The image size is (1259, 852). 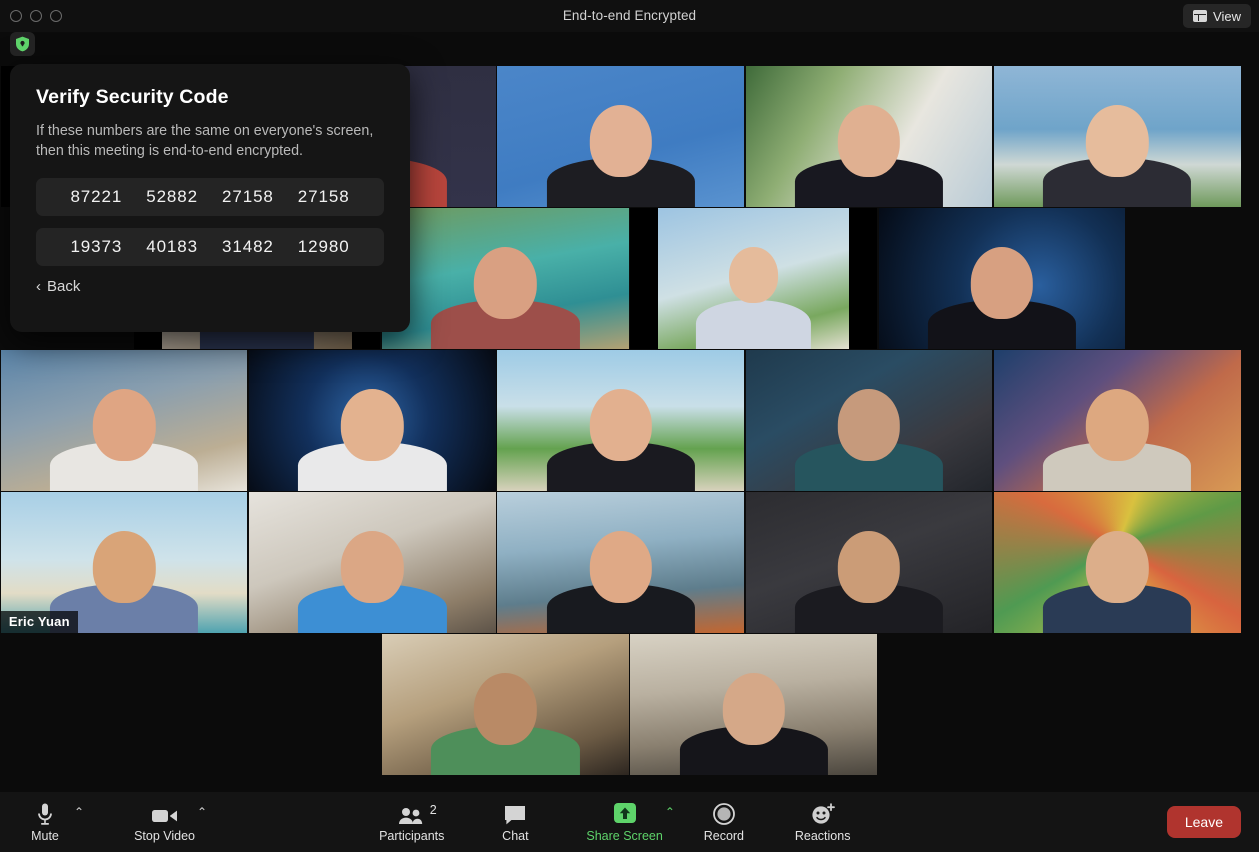 I want to click on stop-video-button: Stop Video, so click(x=164, y=822).